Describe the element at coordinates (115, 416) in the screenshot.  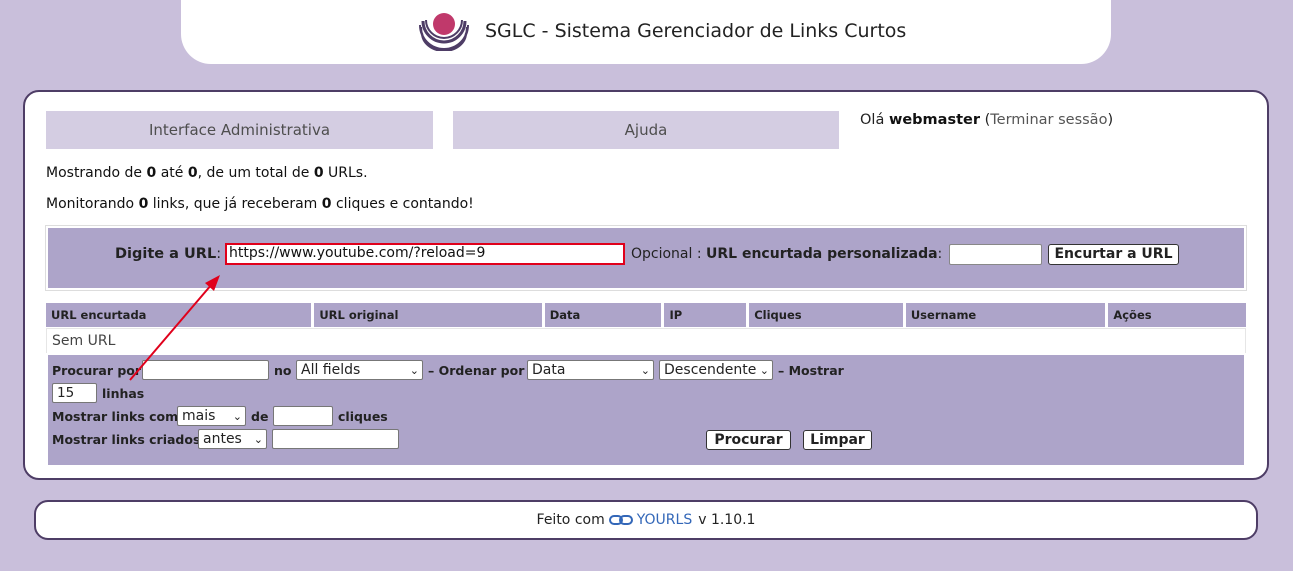
I see `clicks-filter-label: Mostrar links com` at that location.